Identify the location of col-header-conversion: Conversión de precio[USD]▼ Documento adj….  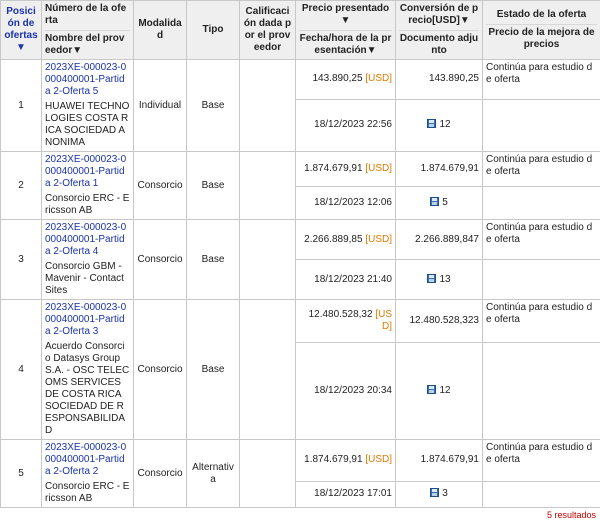
(439, 30).